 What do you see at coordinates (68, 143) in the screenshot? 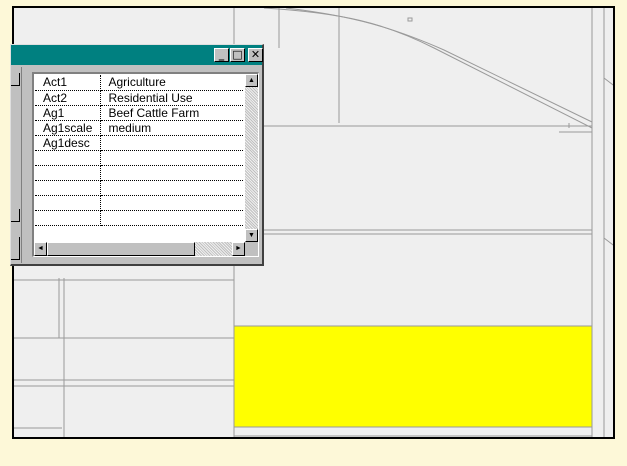
I see `attribute-field-cell: Ag1desc` at bounding box center [68, 143].